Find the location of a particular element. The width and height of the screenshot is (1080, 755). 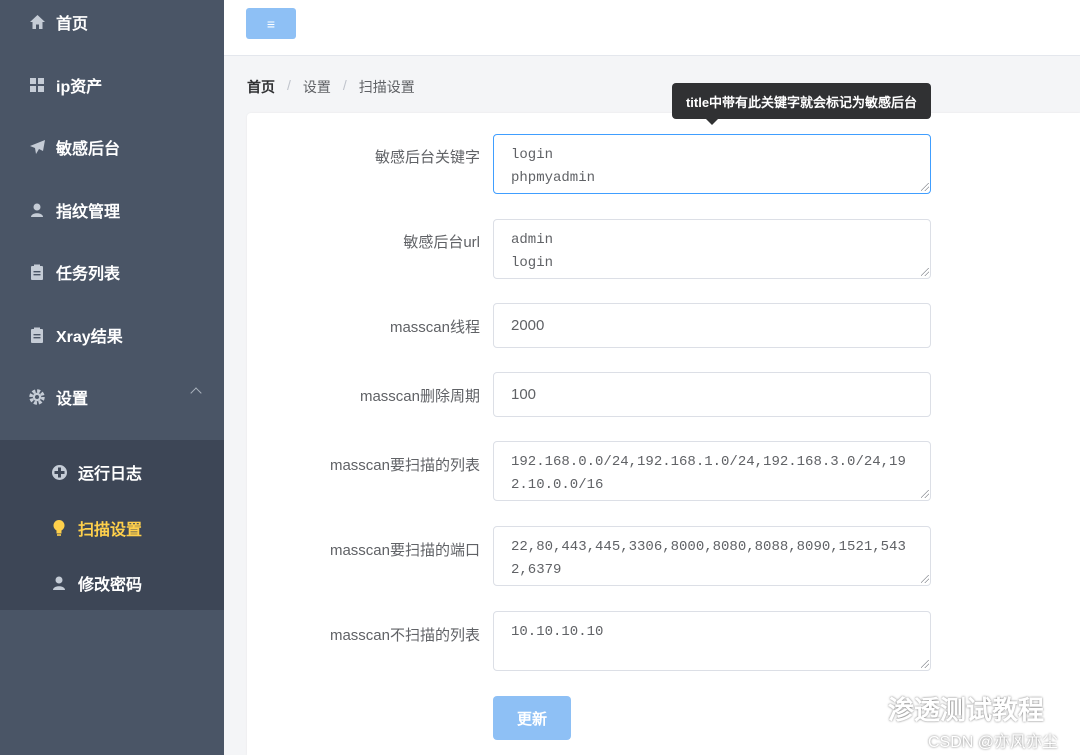

sidebar-subitem-scan-settings: 扫描设置 is located at coordinates (112, 528).